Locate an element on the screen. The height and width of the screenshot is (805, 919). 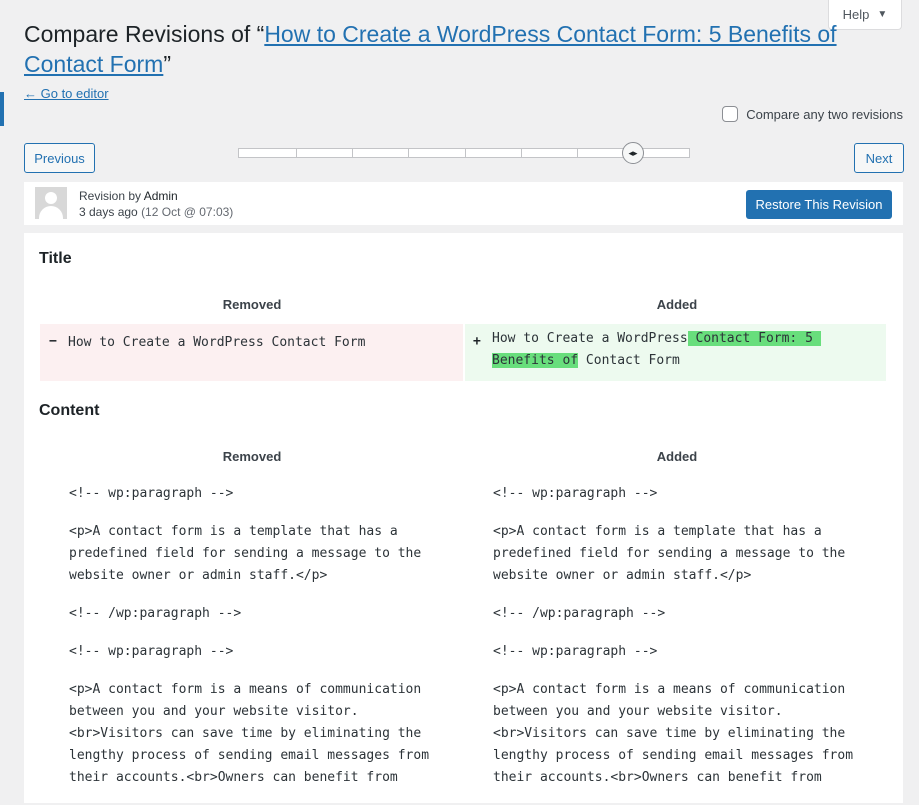
minus-icon: − is located at coordinates (53, 341).